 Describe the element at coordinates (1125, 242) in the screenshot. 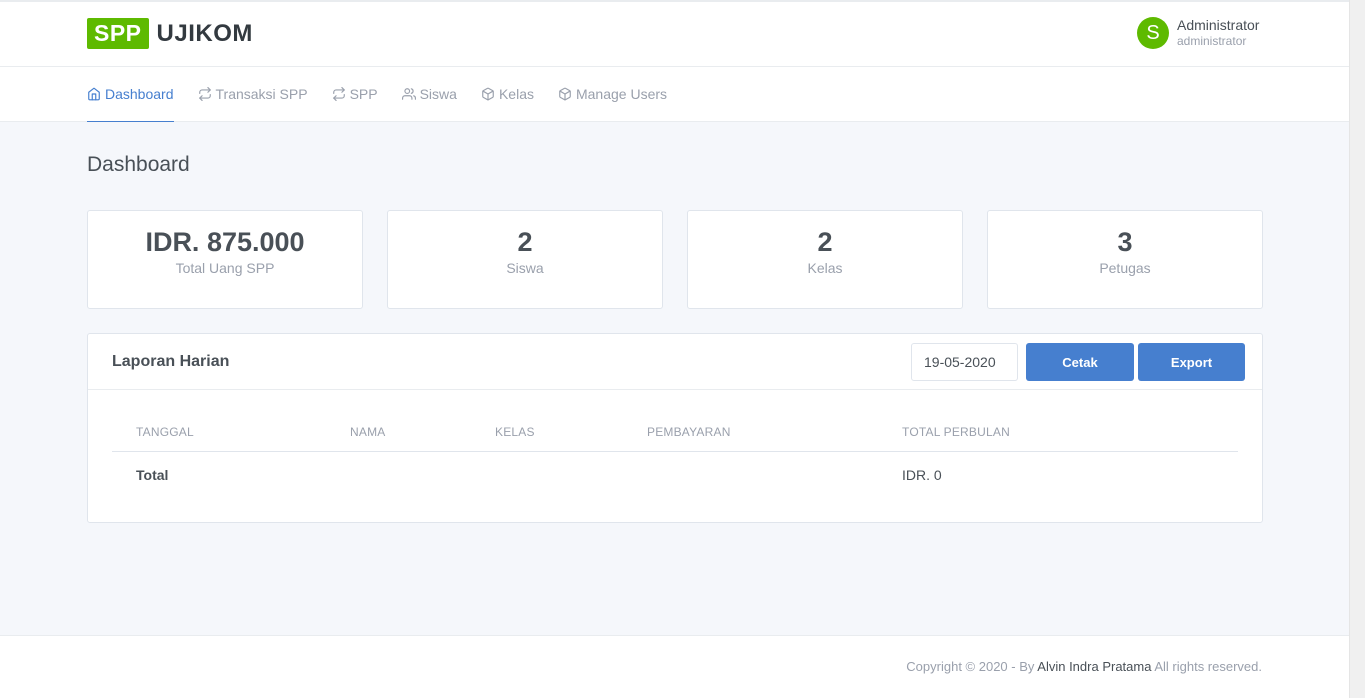

I see `stat-value: 3` at that location.